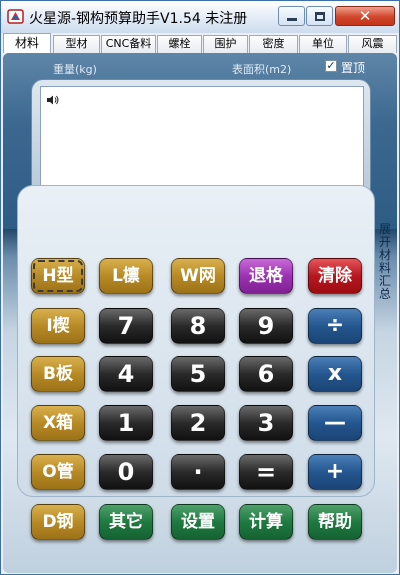  What do you see at coordinates (335, 522) in the screenshot?
I see `help-button: 帮助` at bounding box center [335, 522].